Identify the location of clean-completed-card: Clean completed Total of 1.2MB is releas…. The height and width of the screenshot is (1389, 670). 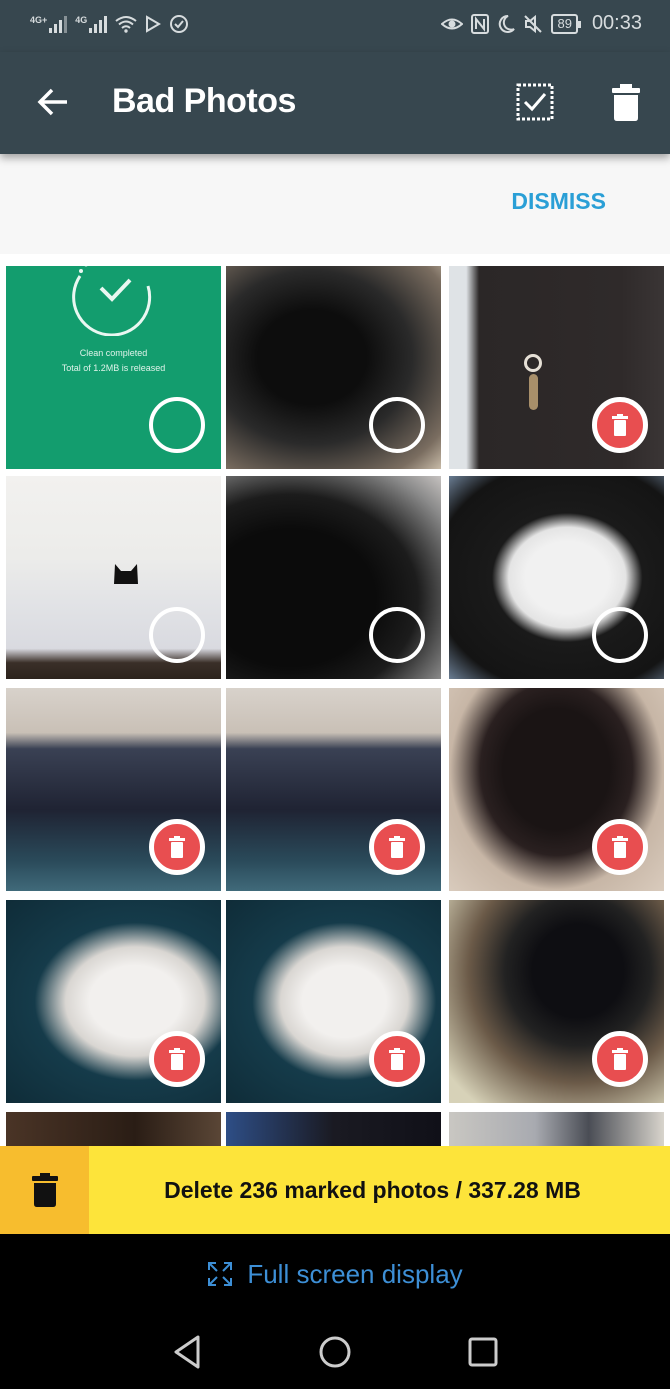
(113, 367).